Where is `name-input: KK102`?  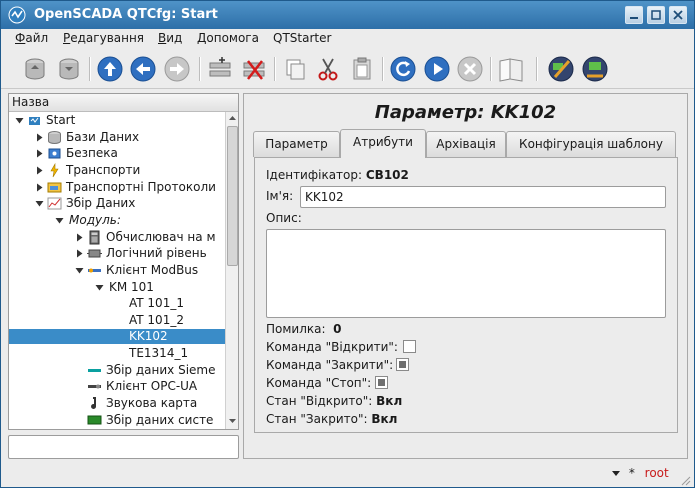
name-input: KK102 is located at coordinates (483, 197).